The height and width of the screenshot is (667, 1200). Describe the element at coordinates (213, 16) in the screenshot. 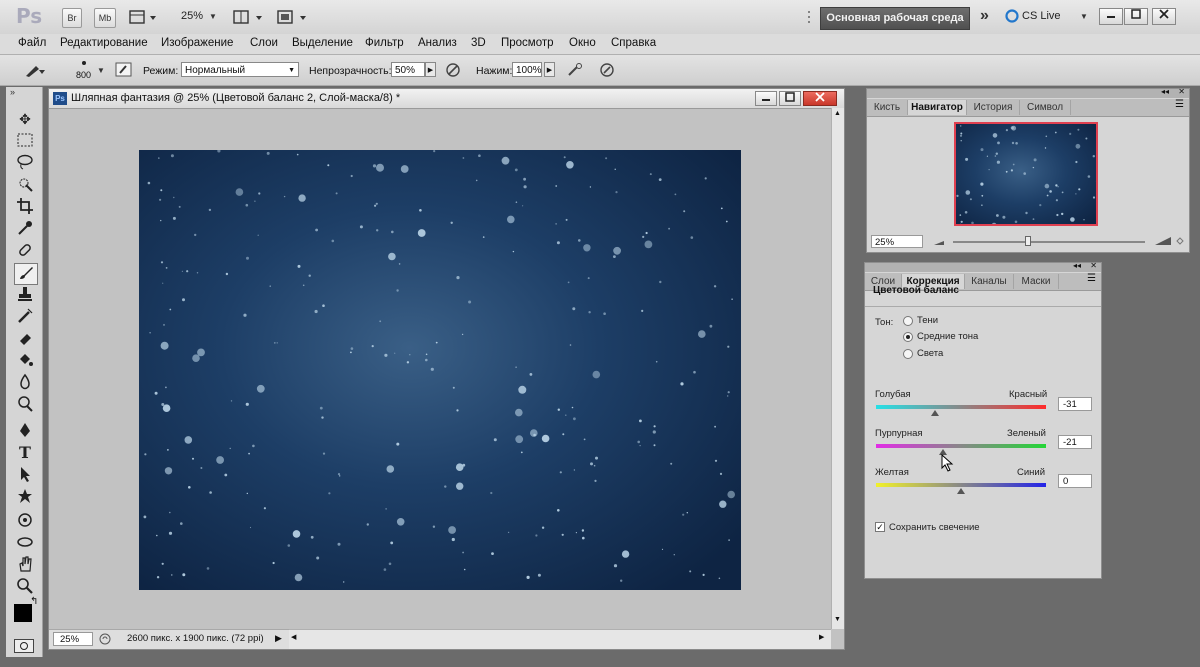

I see `zoom-dropdown-icon: ▼` at that location.